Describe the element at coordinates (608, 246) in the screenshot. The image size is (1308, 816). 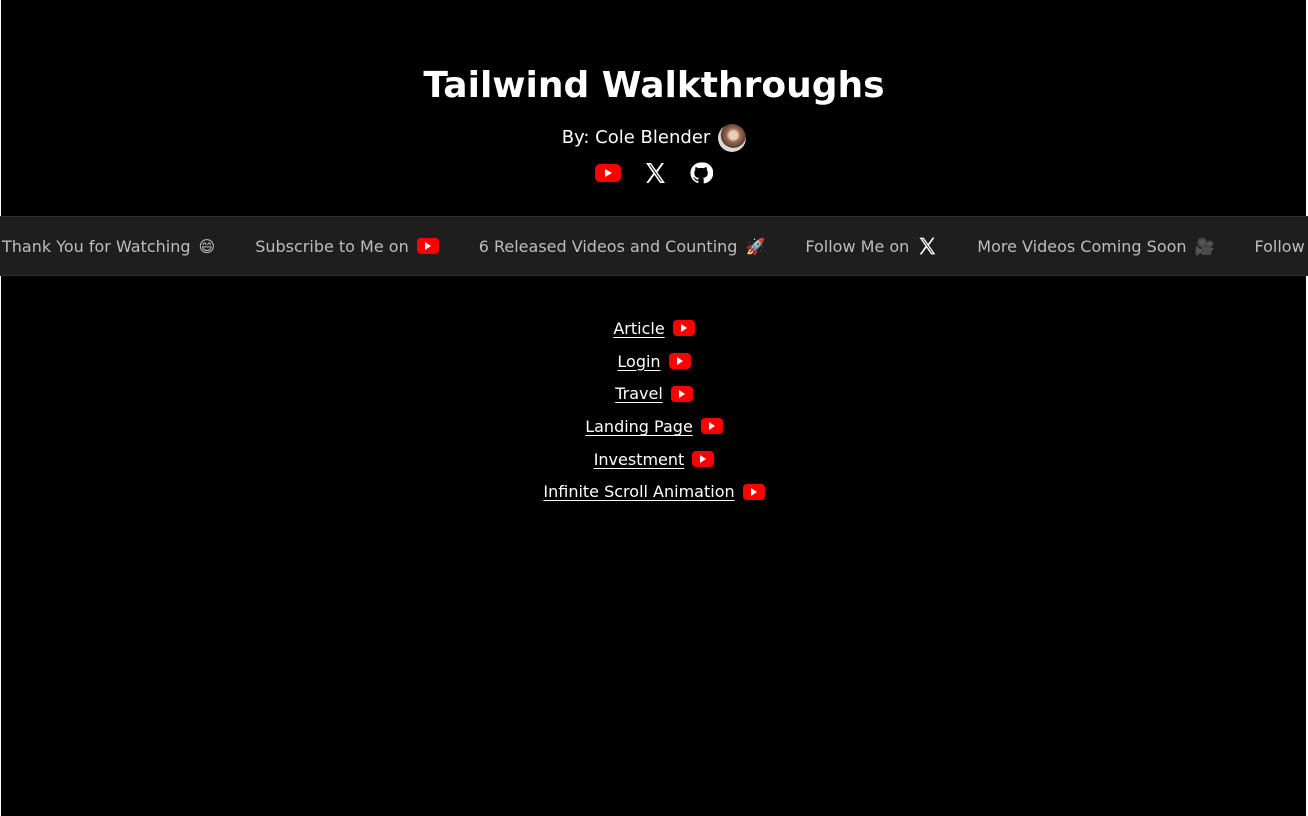
I see `marquee-item-text: 6 Released Videos and Counting` at that location.